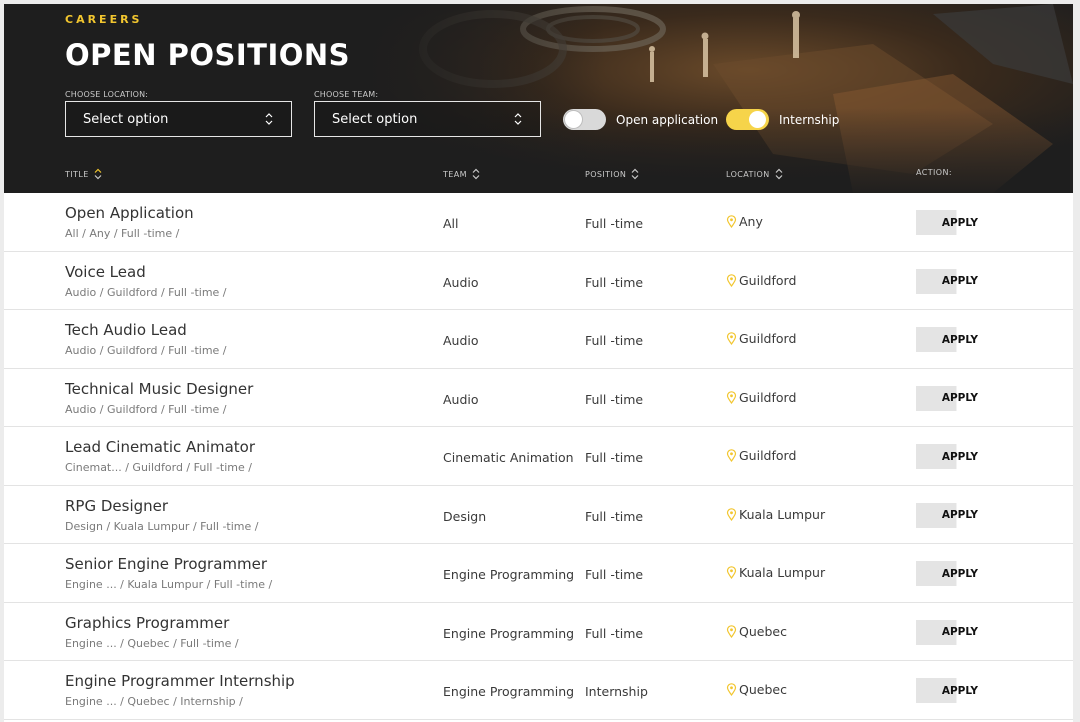  What do you see at coordinates (465, 516) in the screenshot?
I see `job-team: Design` at bounding box center [465, 516].